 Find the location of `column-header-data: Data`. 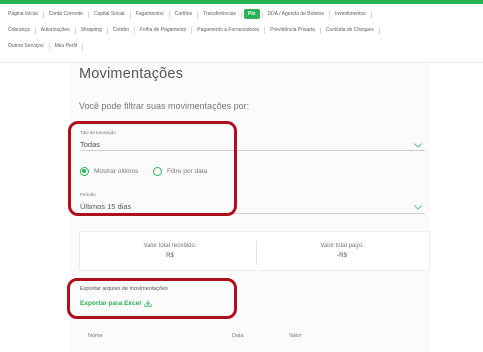

column-header-data: Data is located at coordinates (238, 336).